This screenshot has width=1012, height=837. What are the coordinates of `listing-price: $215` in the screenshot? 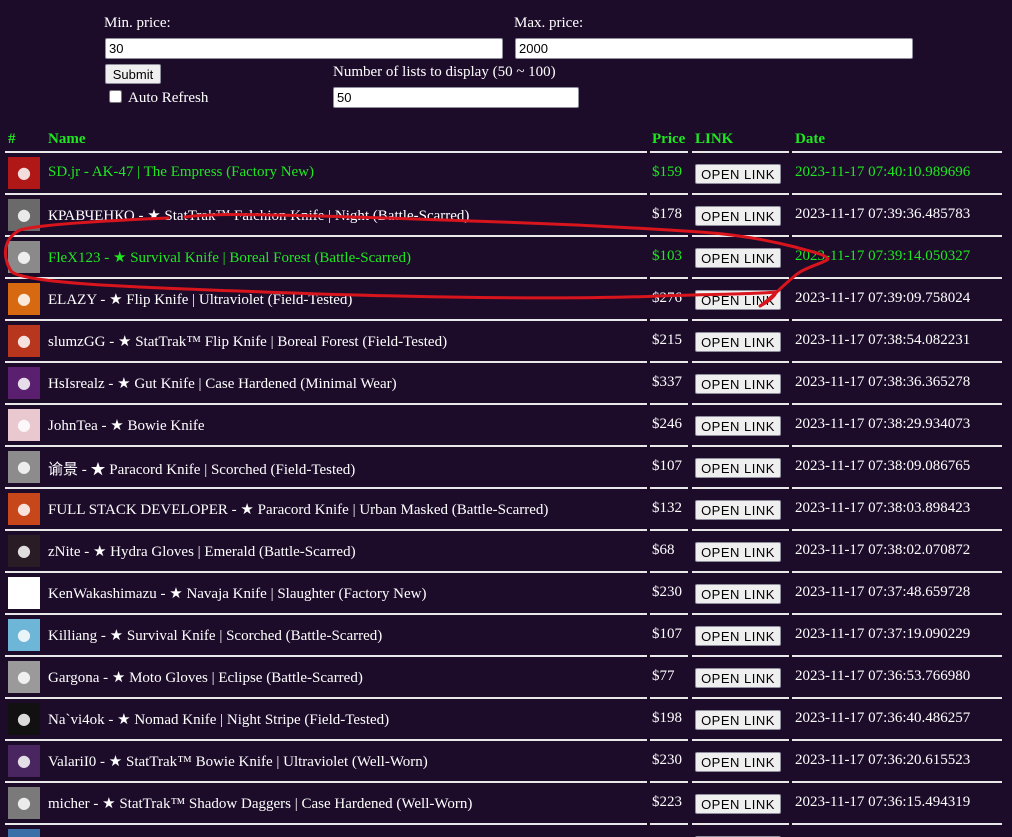 It's located at (667, 340).